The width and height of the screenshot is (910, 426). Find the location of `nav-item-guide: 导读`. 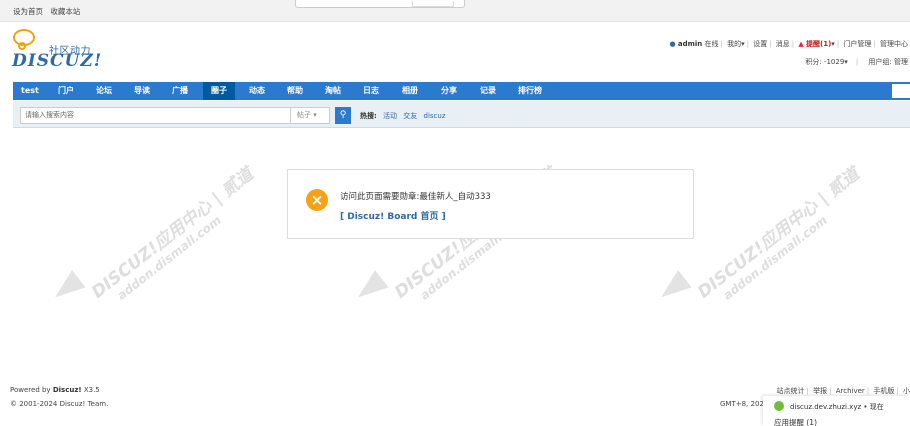

nav-item-guide: 导读 is located at coordinates (142, 91).